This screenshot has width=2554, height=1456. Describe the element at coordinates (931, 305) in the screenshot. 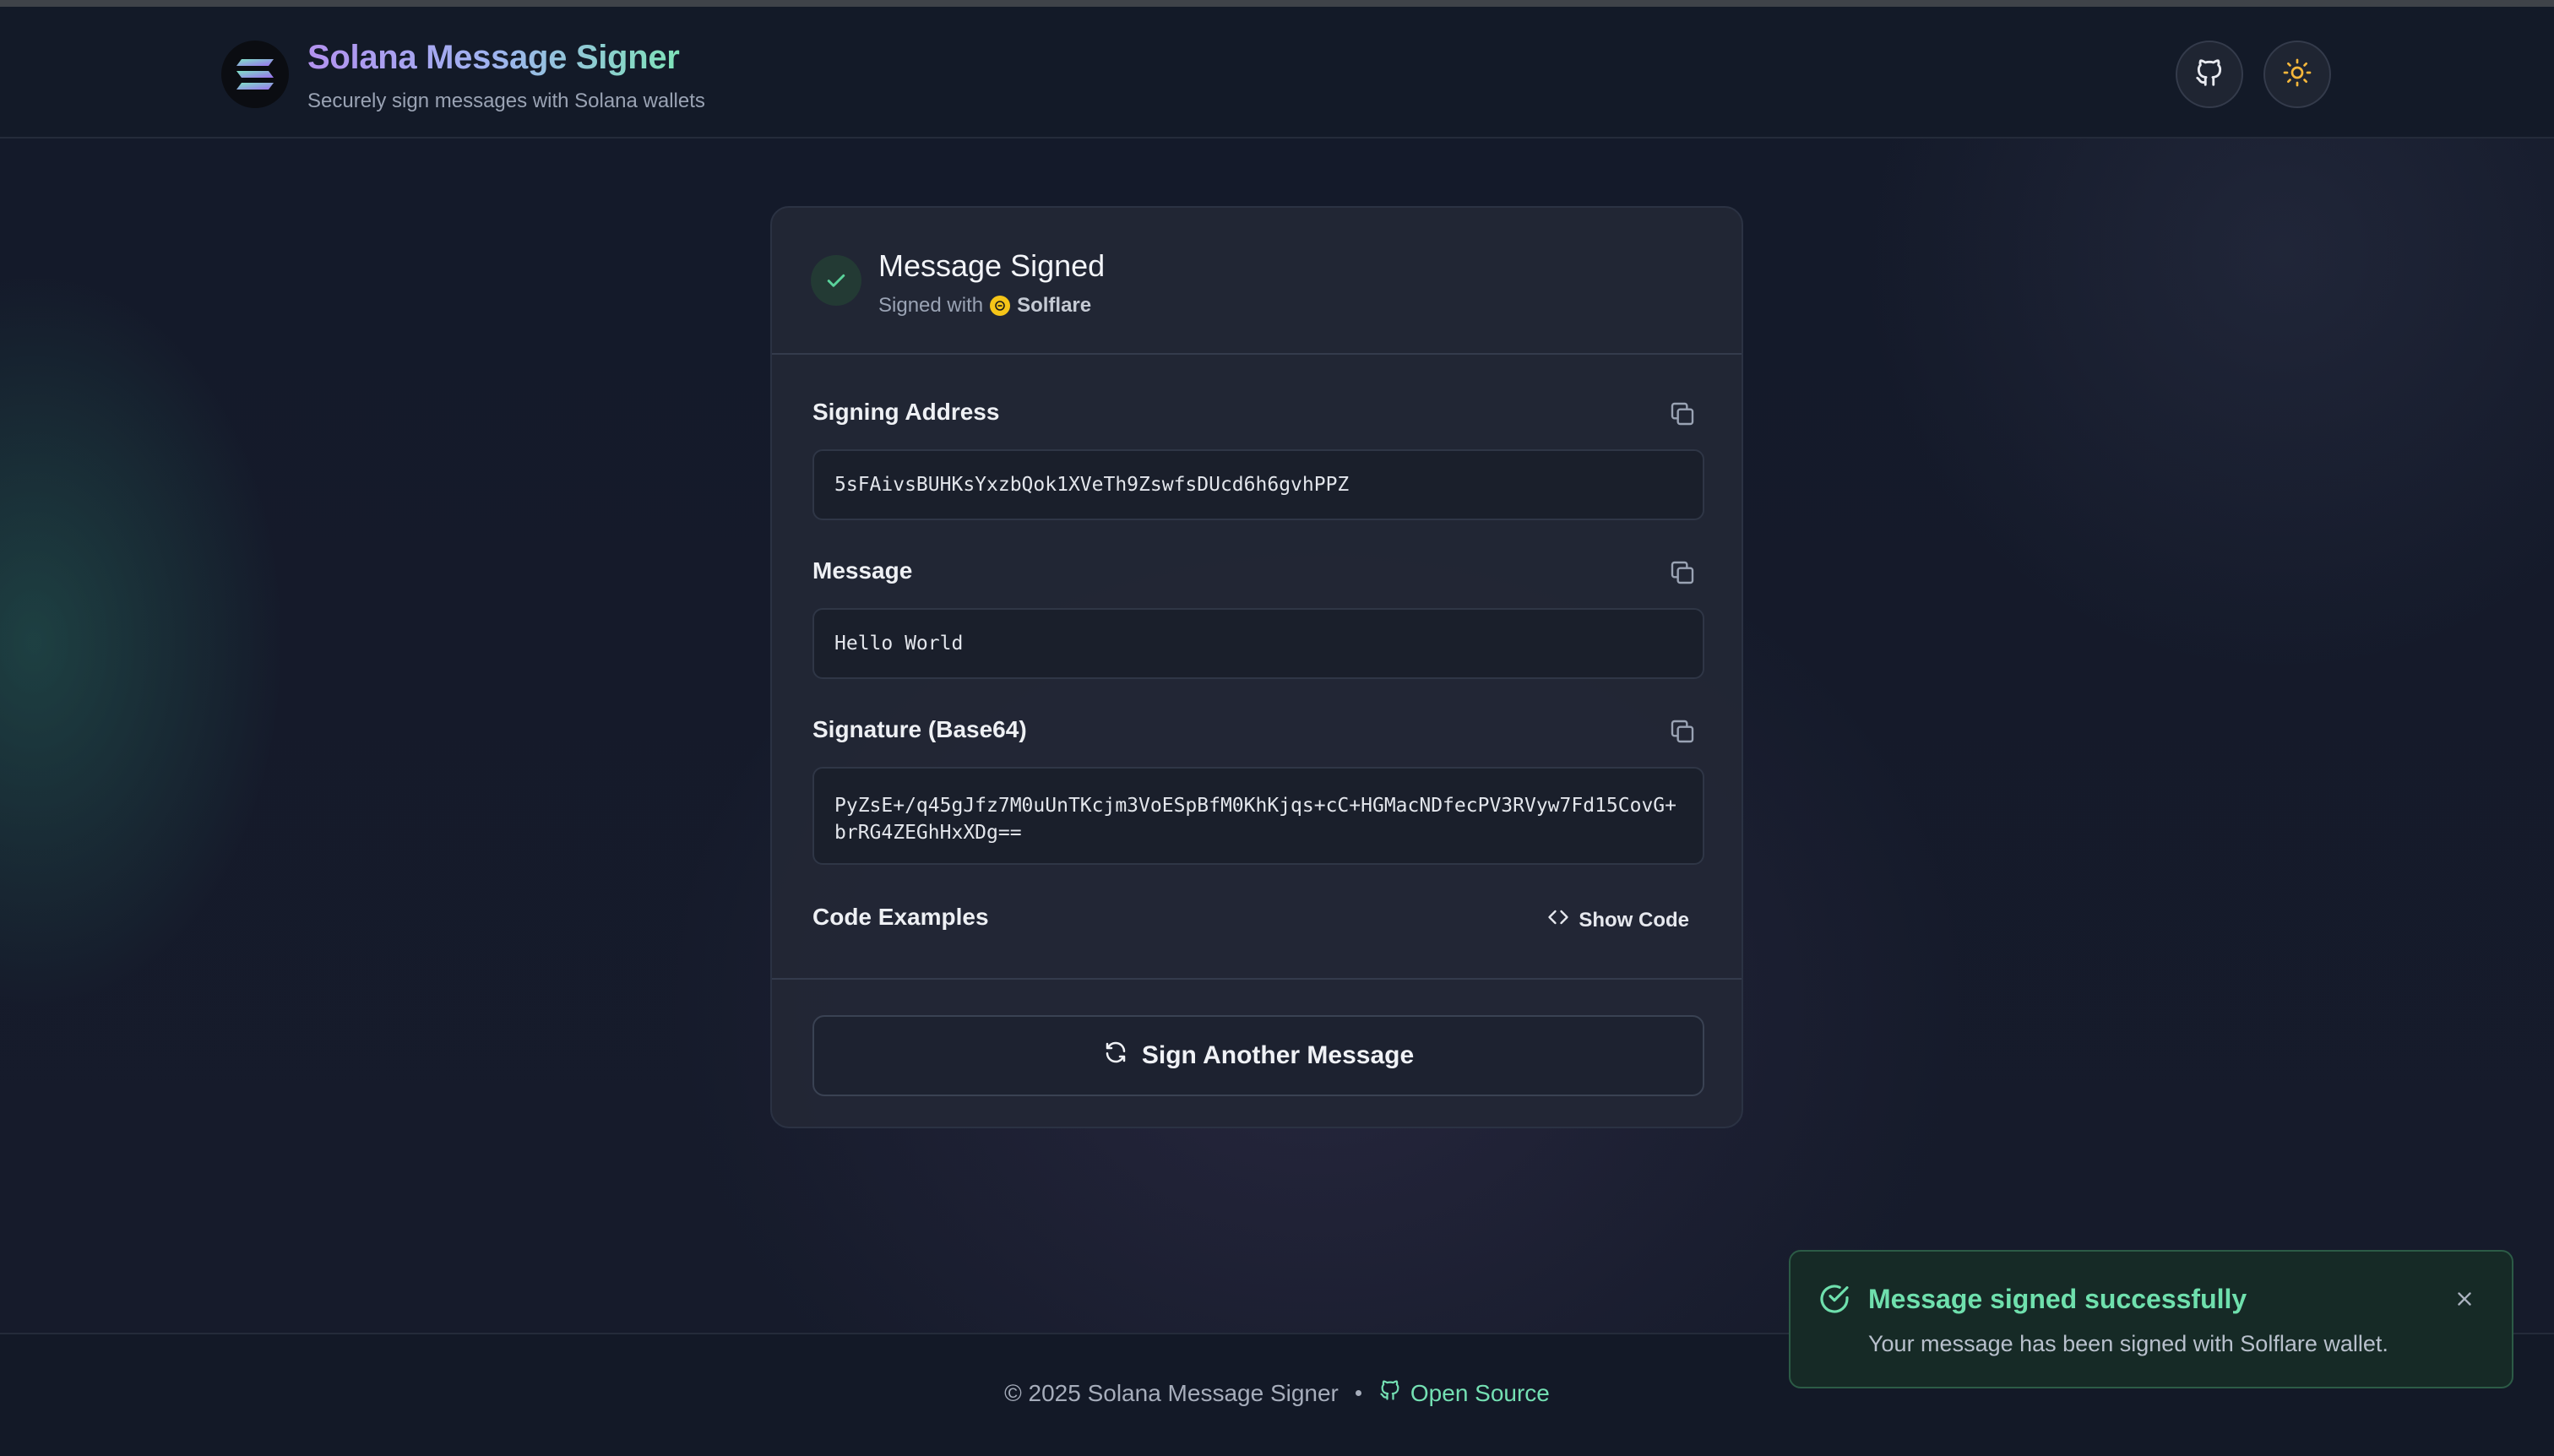

I see `signed-with-label: Signed with` at that location.